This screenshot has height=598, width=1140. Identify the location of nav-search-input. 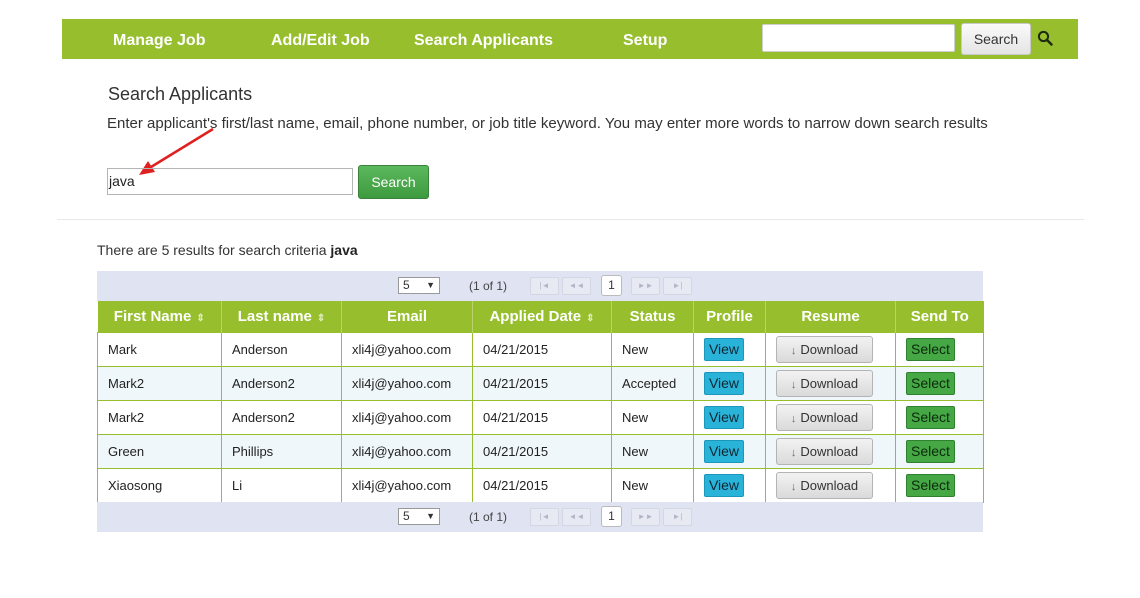
(858, 38).